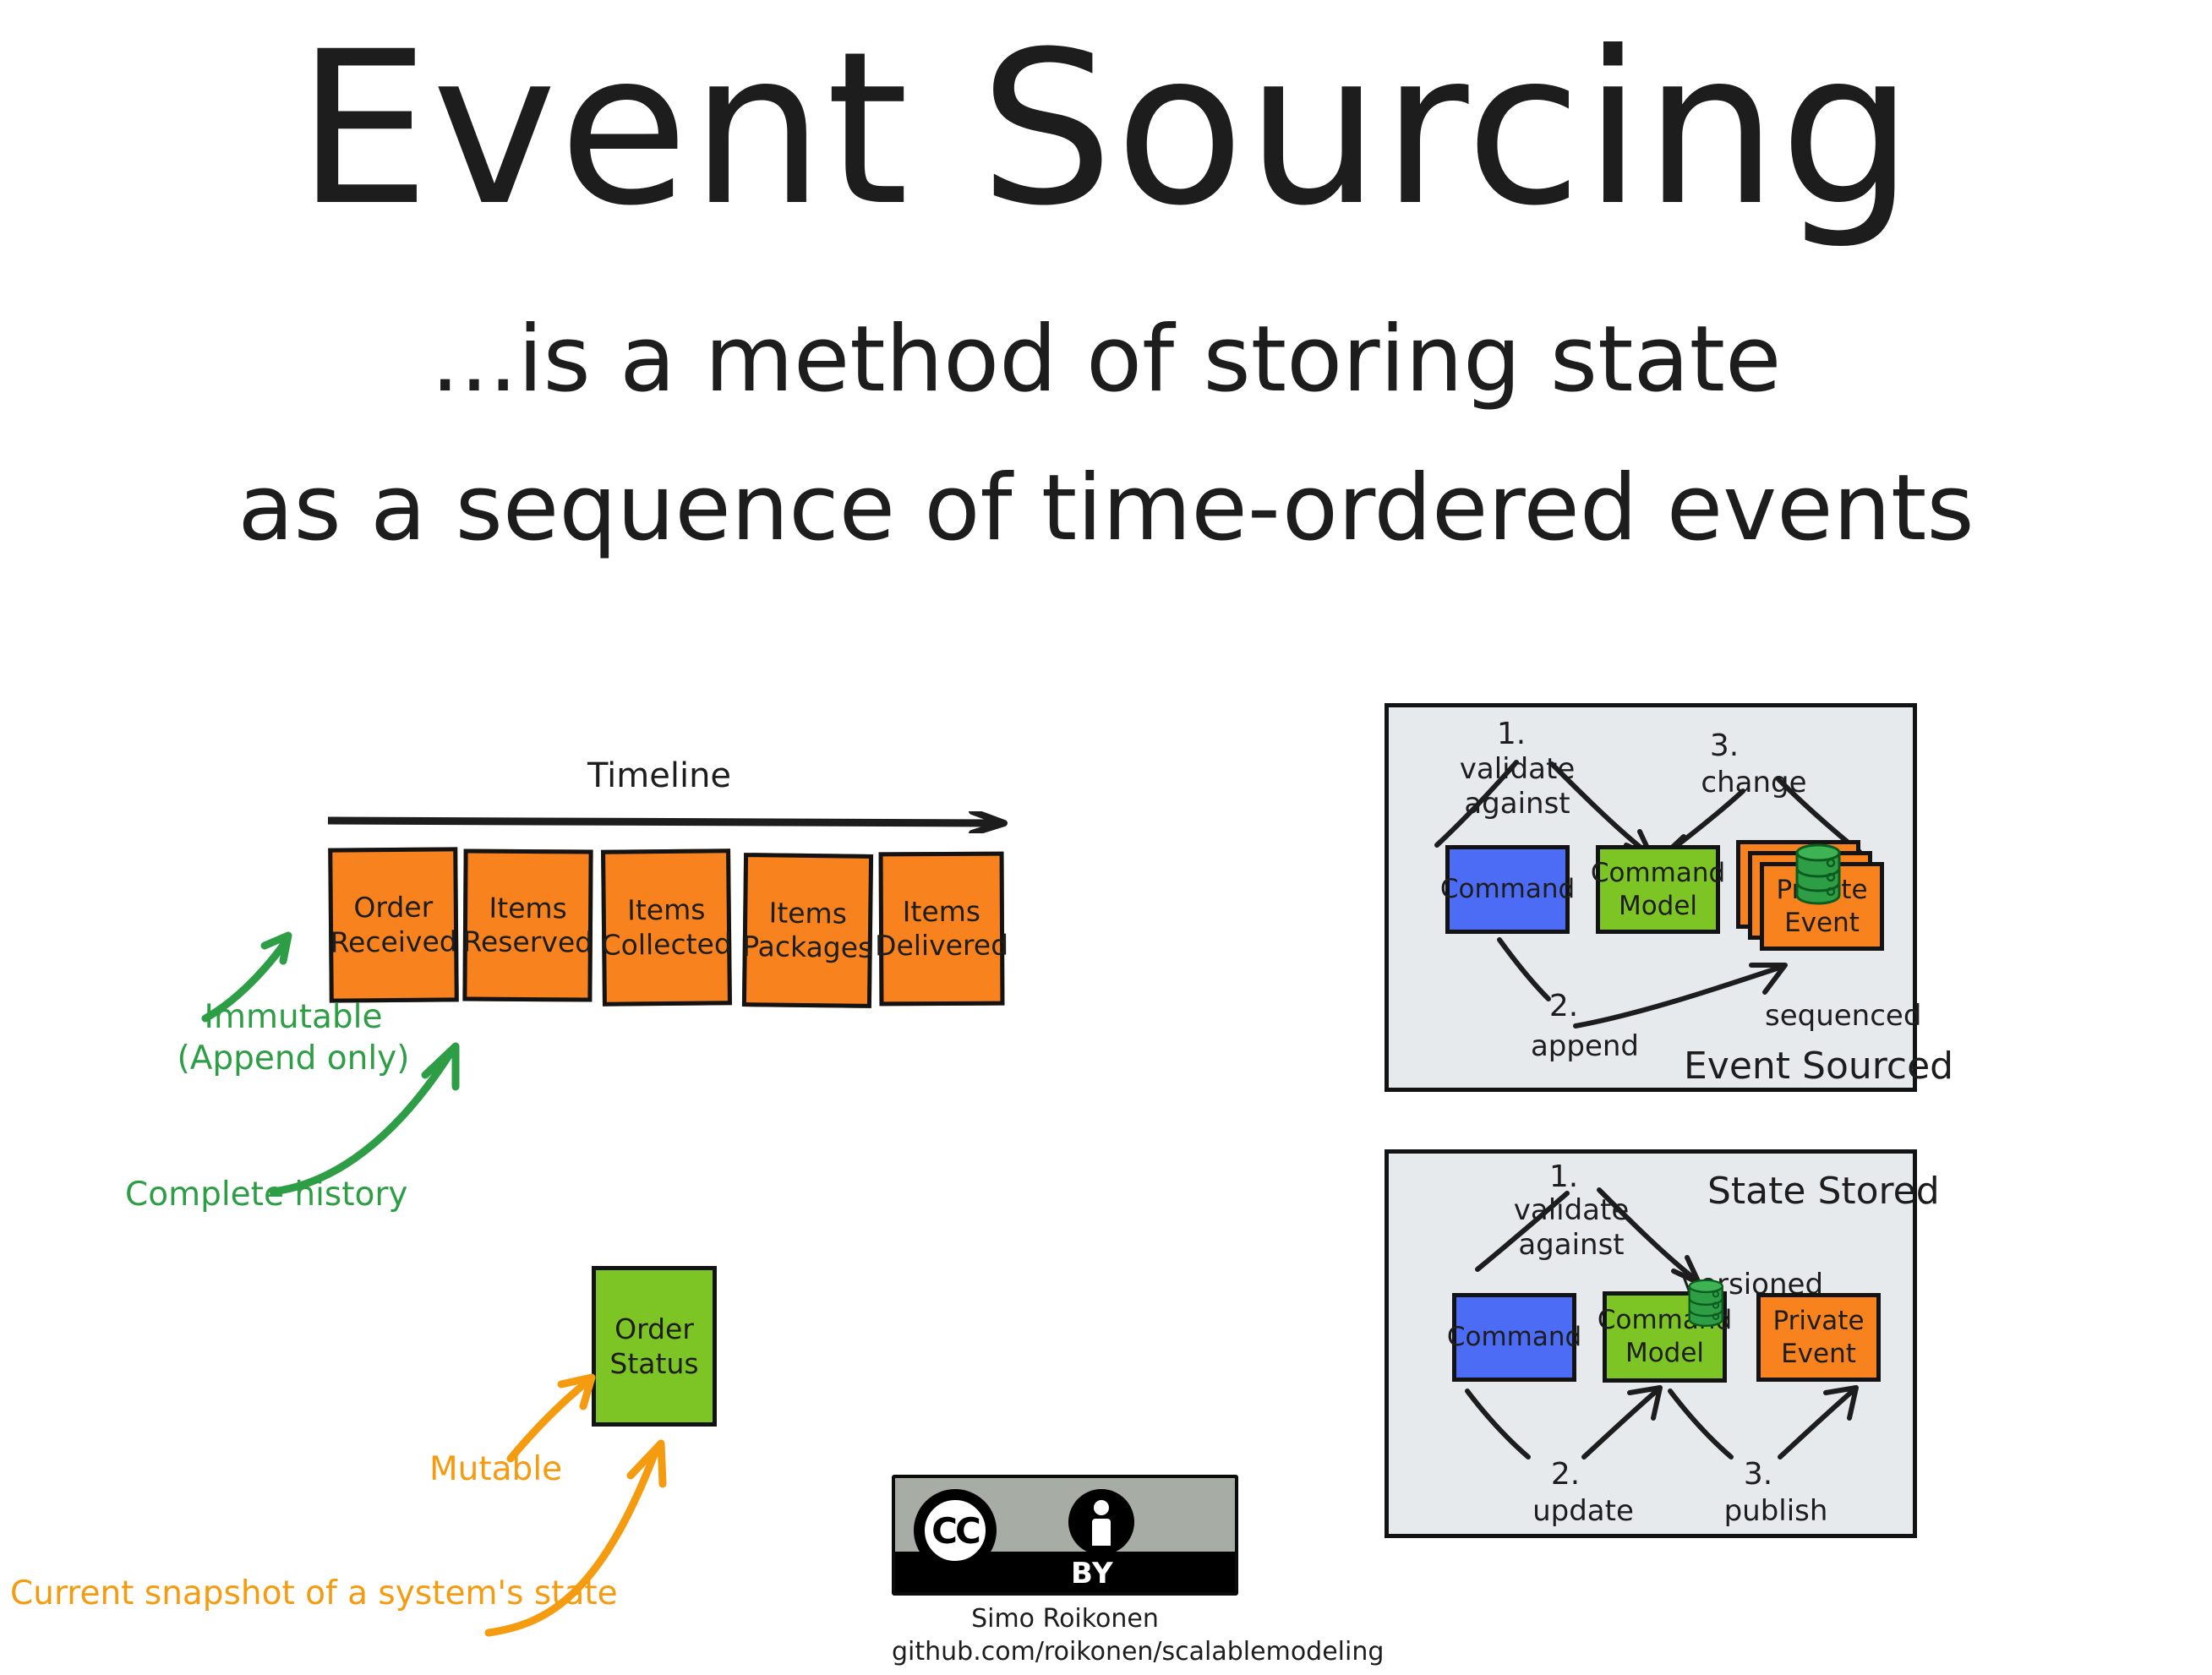 The height and width of the screenshot is (1675, 2212). I want to click on event-label-line2: Collected, so click(667, 944).